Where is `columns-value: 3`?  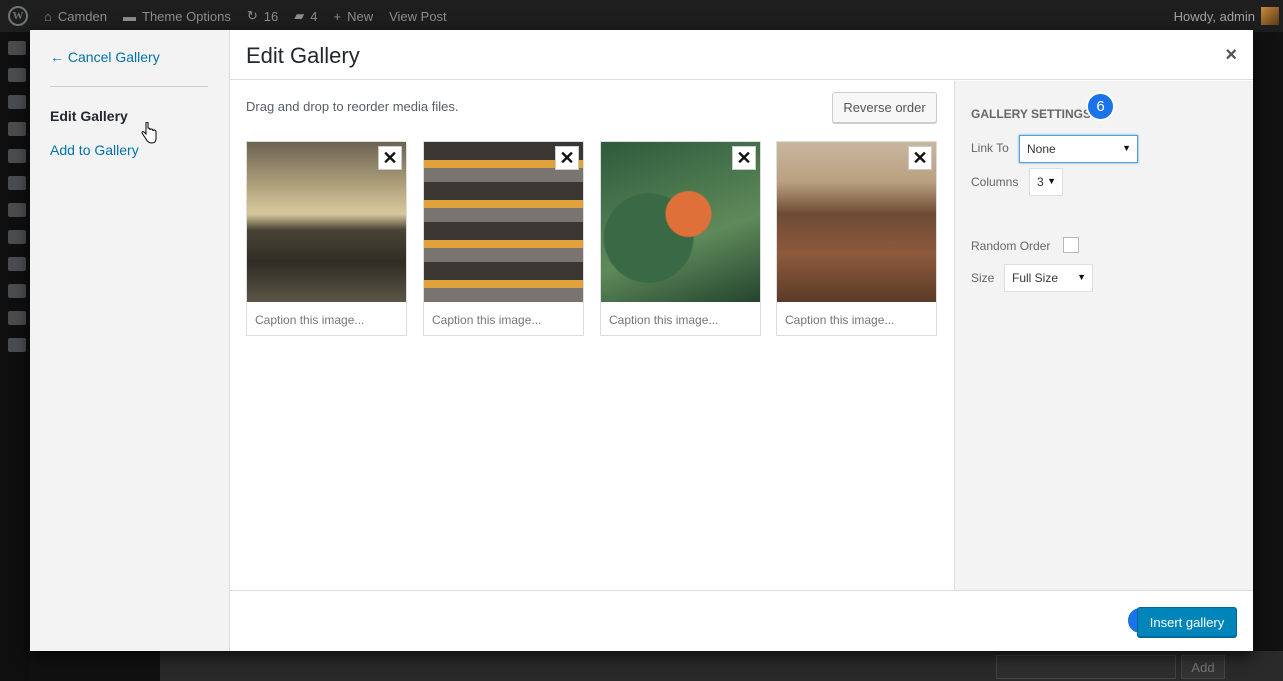
columns-value: 3 is located at coordinates (1040, 182).